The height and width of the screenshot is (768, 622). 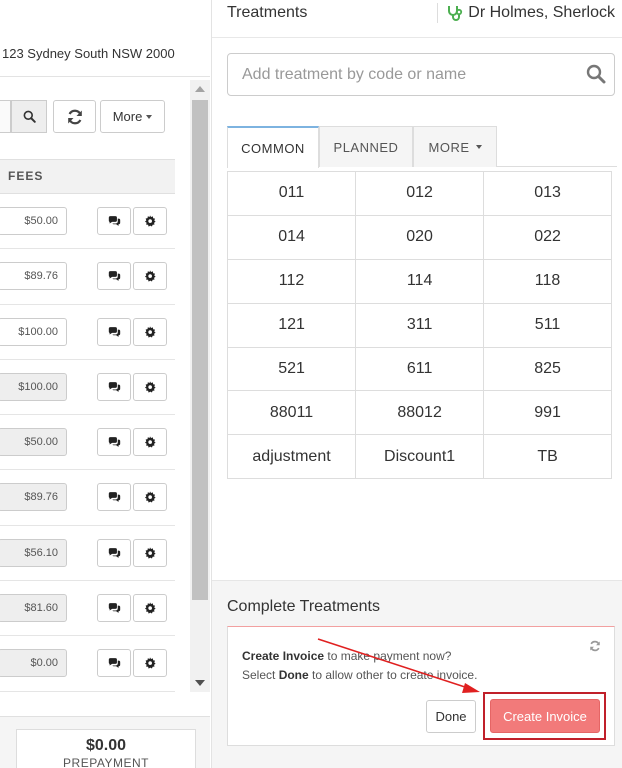 What do you see at coordinates (291, 193) in the screenshot?
I see `treatment-code-cell: 011` at bounding box center [291, 193].